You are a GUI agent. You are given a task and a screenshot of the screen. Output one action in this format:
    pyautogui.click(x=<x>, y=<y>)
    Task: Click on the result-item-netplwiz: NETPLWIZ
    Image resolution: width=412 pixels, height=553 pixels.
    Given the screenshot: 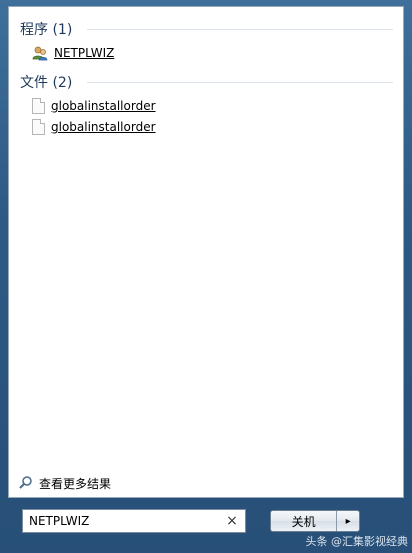 What is the action you would take?
    pyautogui.click(x=73, y=53)
    